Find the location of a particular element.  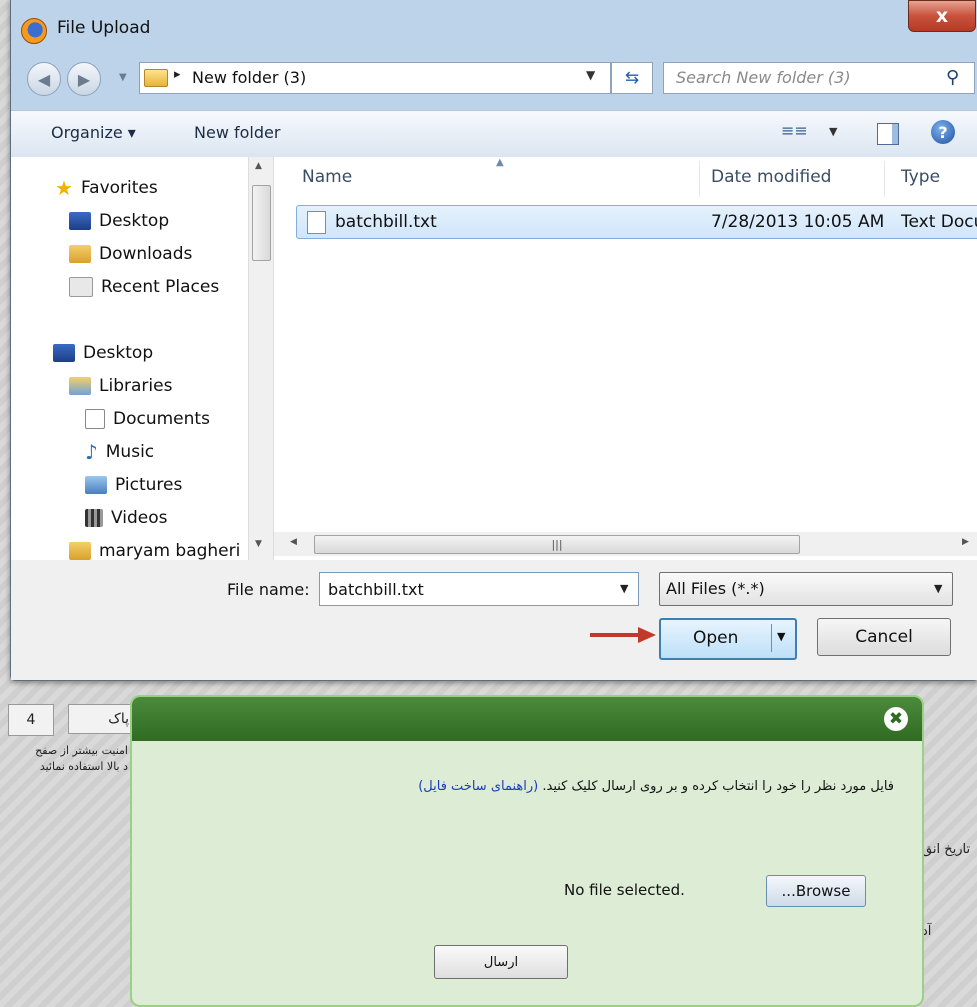

star-icon: ★ is located at coordinates (64, 188).